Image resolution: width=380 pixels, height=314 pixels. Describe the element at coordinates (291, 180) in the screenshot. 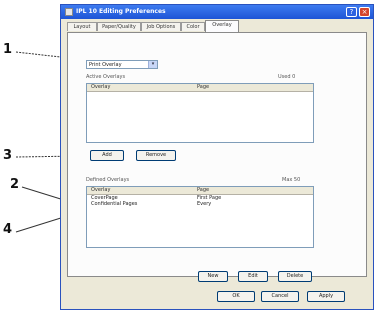

I see `defined-overlays-count: Max 50` at that location.